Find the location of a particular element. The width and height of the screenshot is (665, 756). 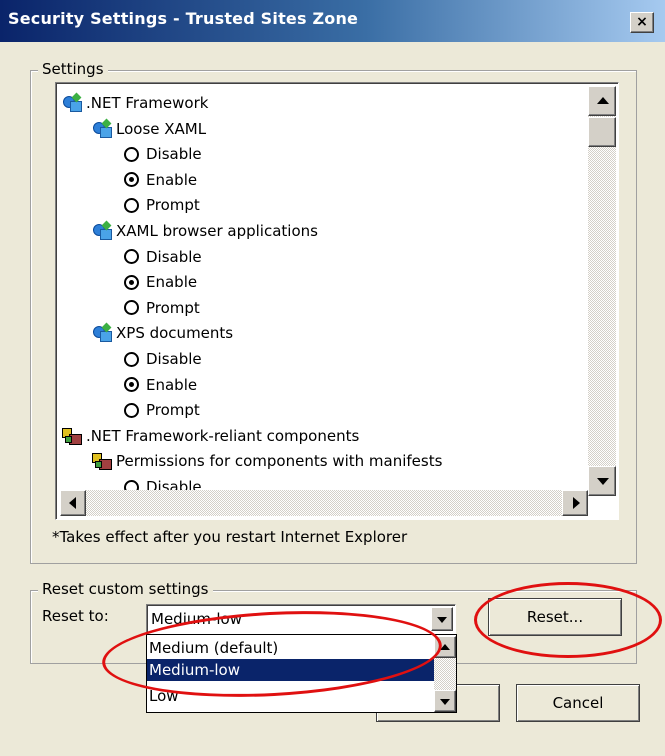

close-icon: × is located at coordinates (642, 22).